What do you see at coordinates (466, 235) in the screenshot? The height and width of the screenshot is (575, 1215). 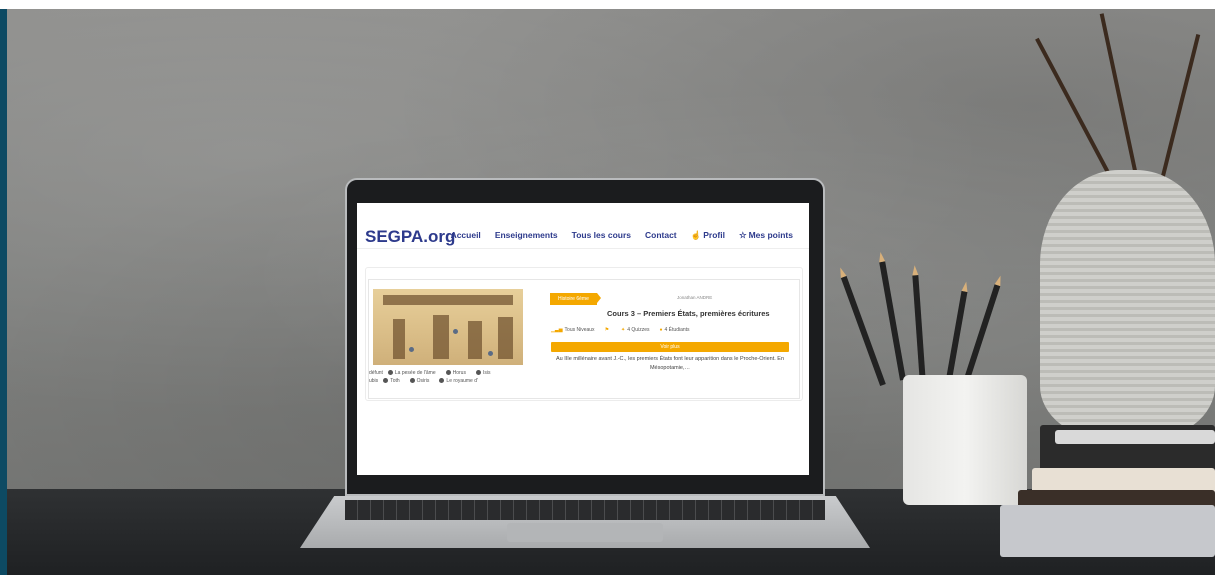 I see `nav-item-accueil: Accueil` at bounding box center [466, 235].